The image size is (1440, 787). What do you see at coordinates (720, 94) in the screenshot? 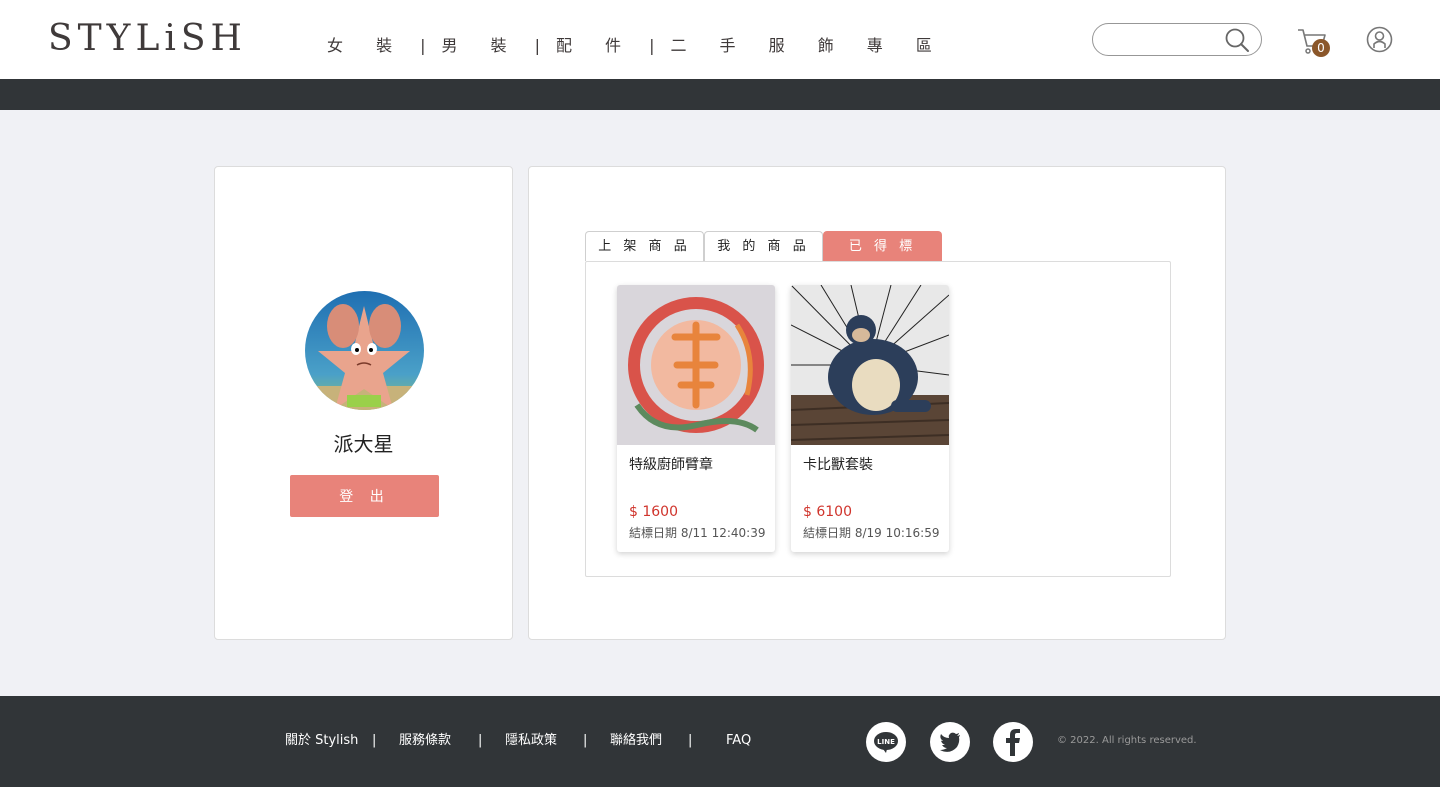
I see `header-bar` at bounding box center [720, 94].